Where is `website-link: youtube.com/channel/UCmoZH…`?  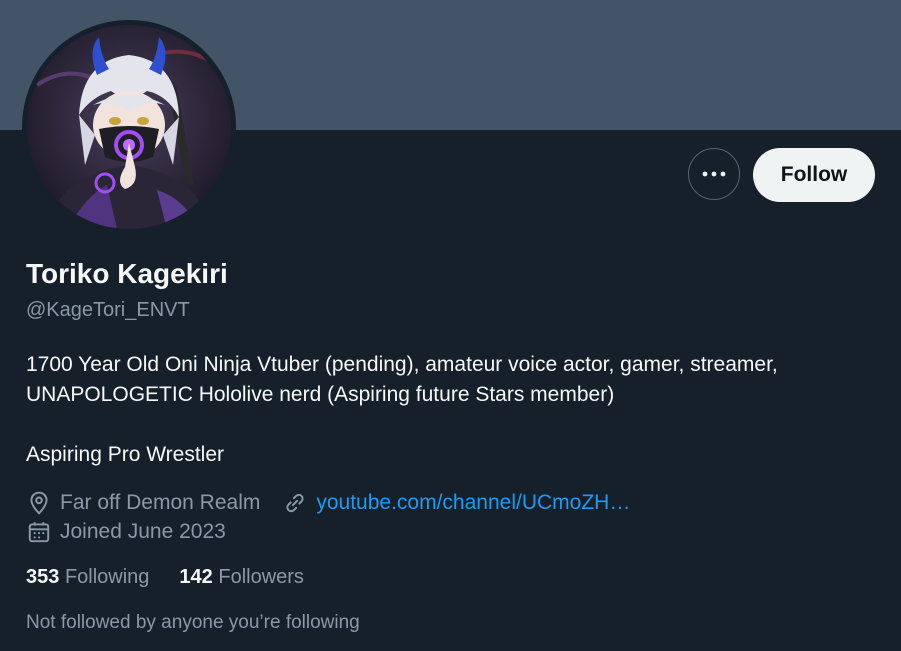 website-link: youtube.com/channel/UCmoZH… is located at coordinates (473, 503).